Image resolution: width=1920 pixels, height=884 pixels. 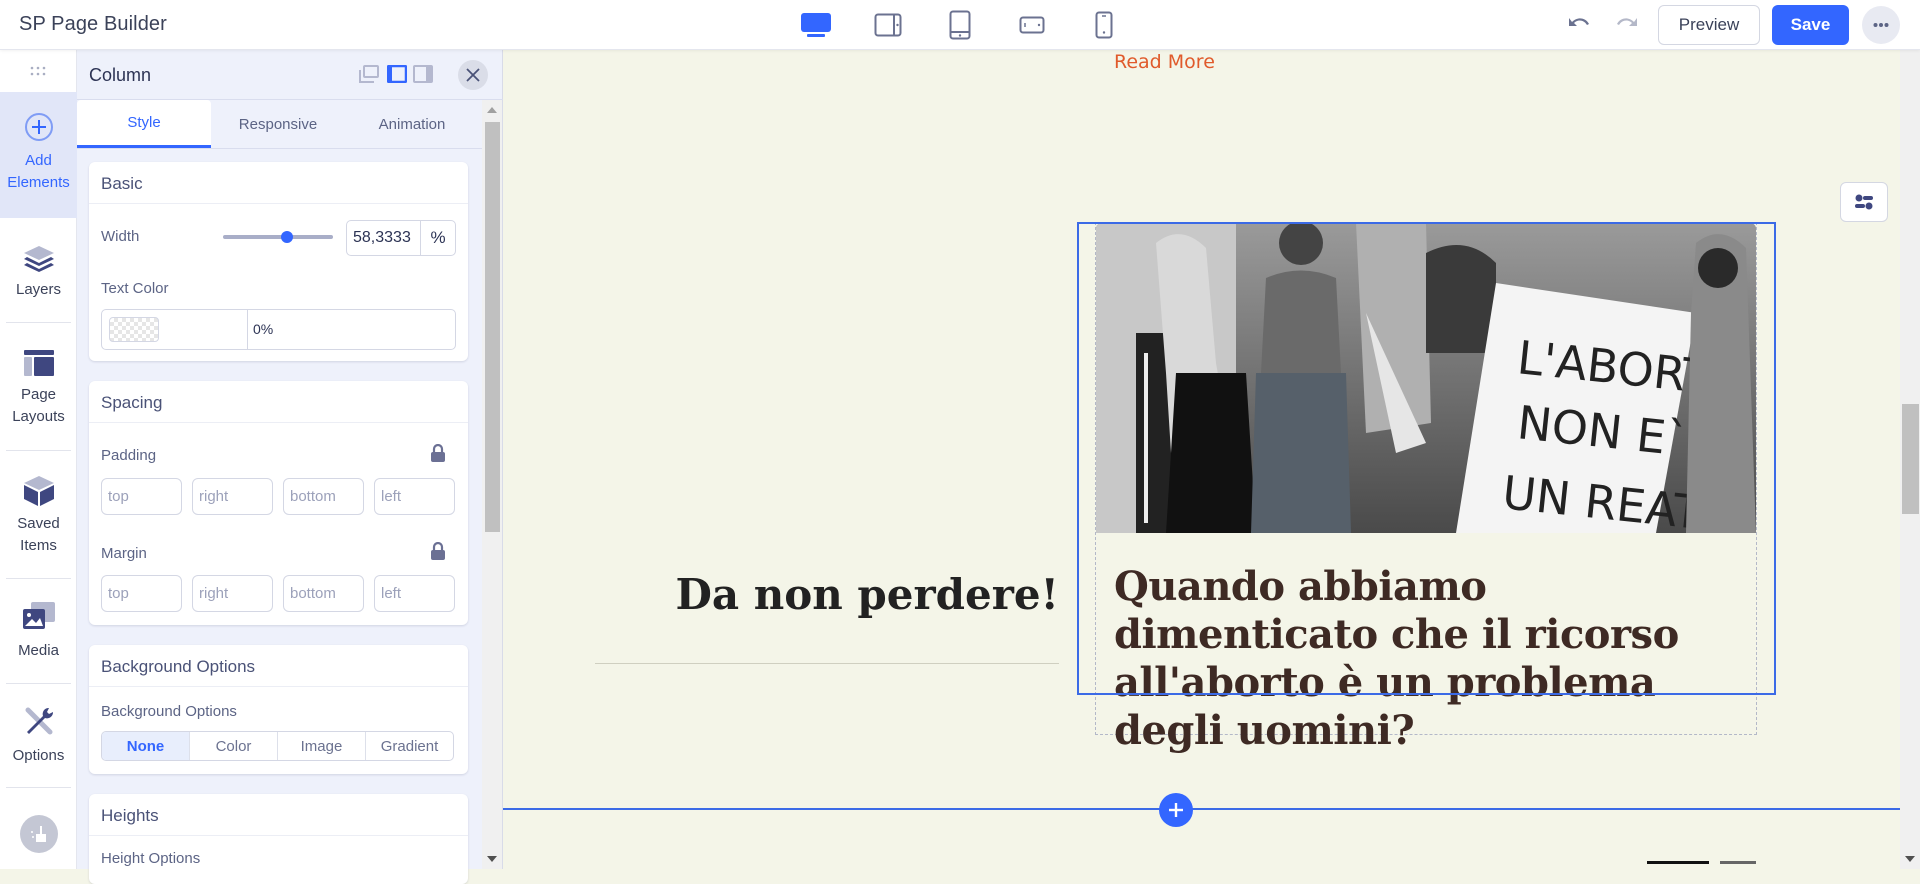 I want to click on tab-responsive: Responsive, so click(x=278, y=124).